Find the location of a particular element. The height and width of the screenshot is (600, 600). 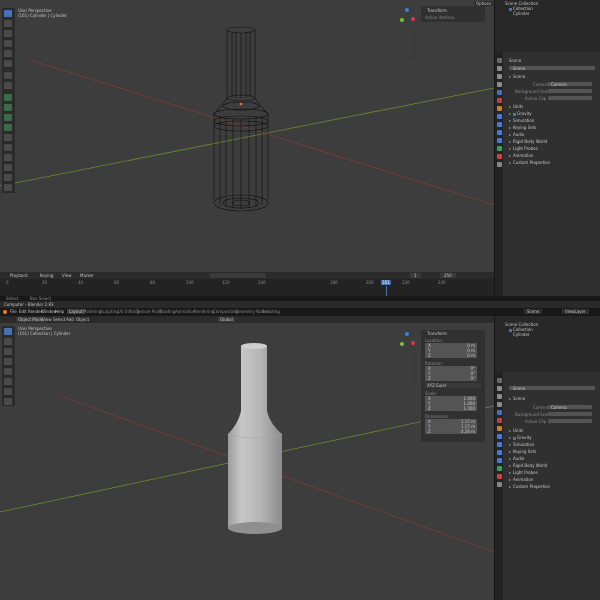

scene-selector: Scene is located at coordinates (533, 311).